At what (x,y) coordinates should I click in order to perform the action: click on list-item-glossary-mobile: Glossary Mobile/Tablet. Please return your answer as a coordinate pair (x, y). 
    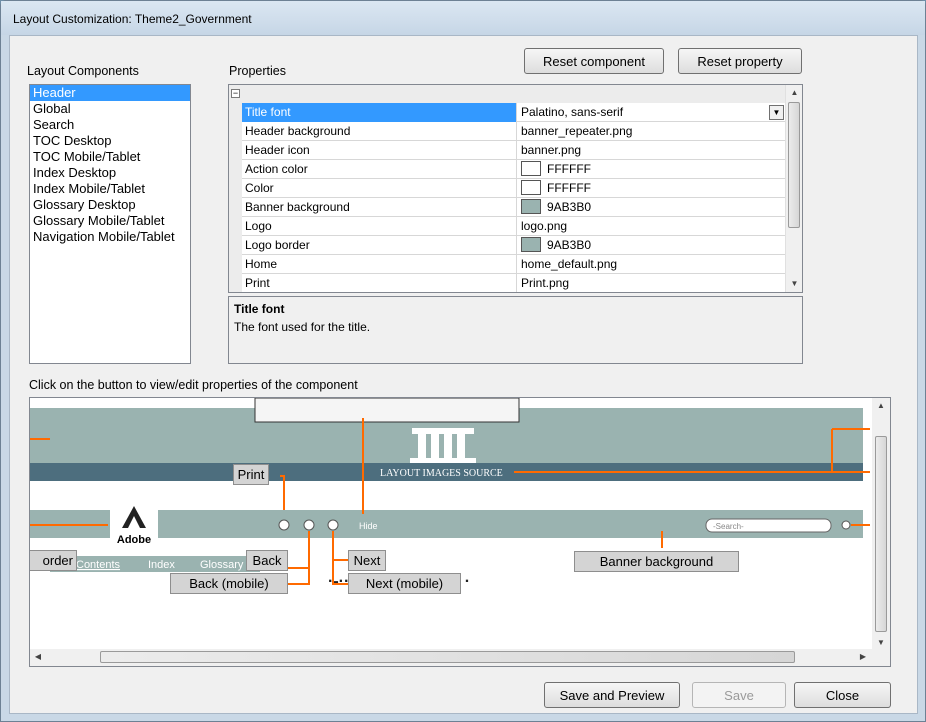
    Looking at the image, I should click on (110, 221).